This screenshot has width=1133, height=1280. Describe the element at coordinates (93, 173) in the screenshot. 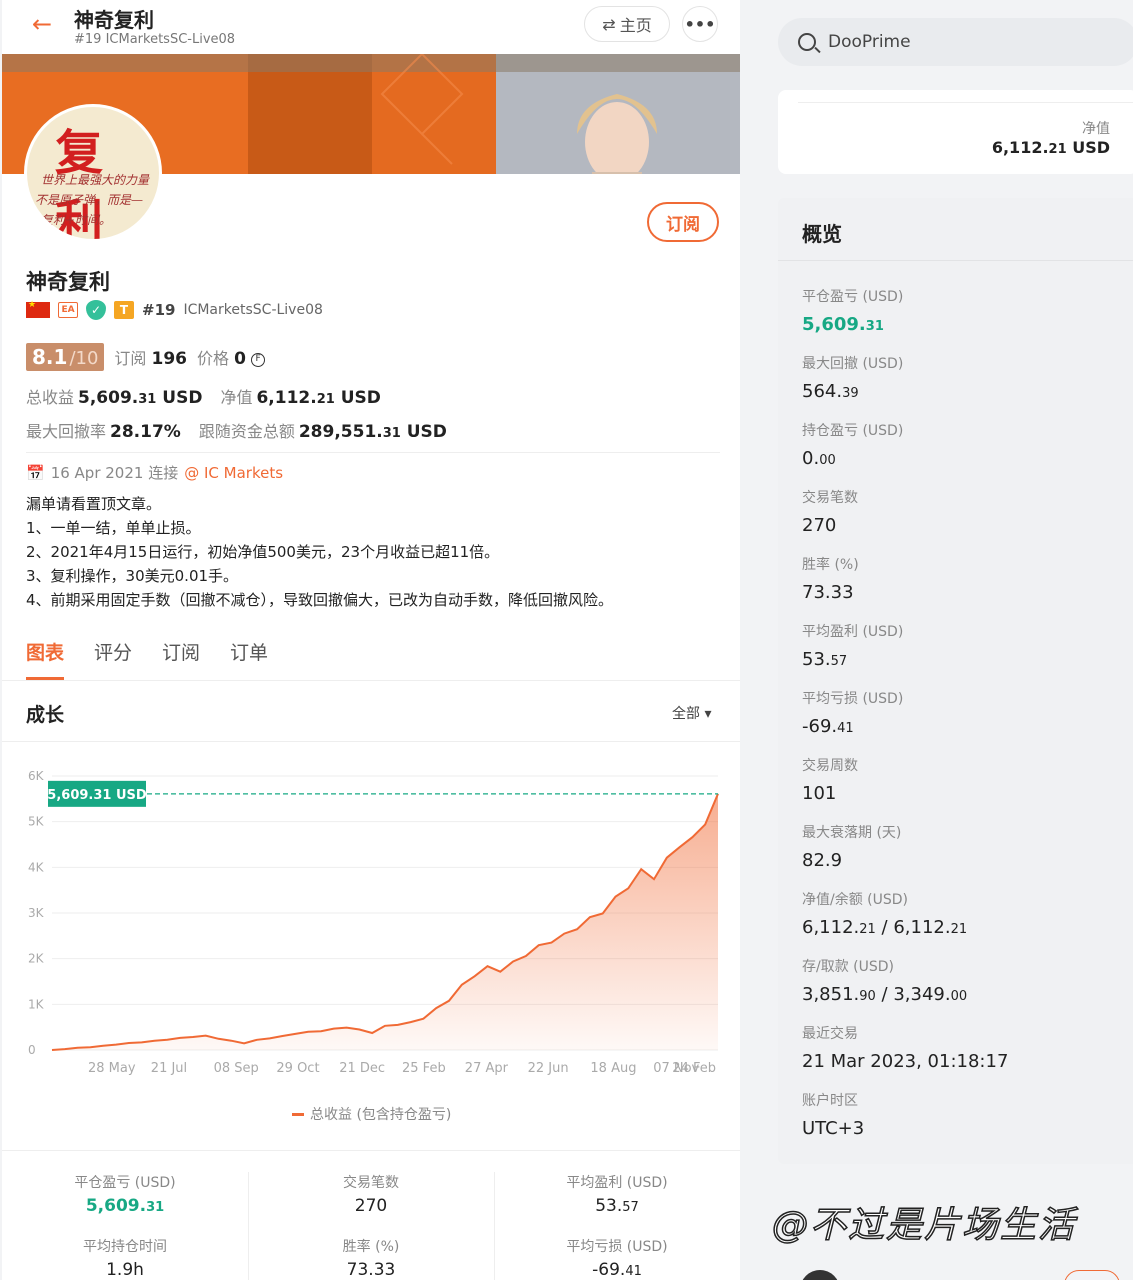

I see `avatar: 复利 世界上最强大的力量 不是原子弹，而是— 复利+时间。` at that location.